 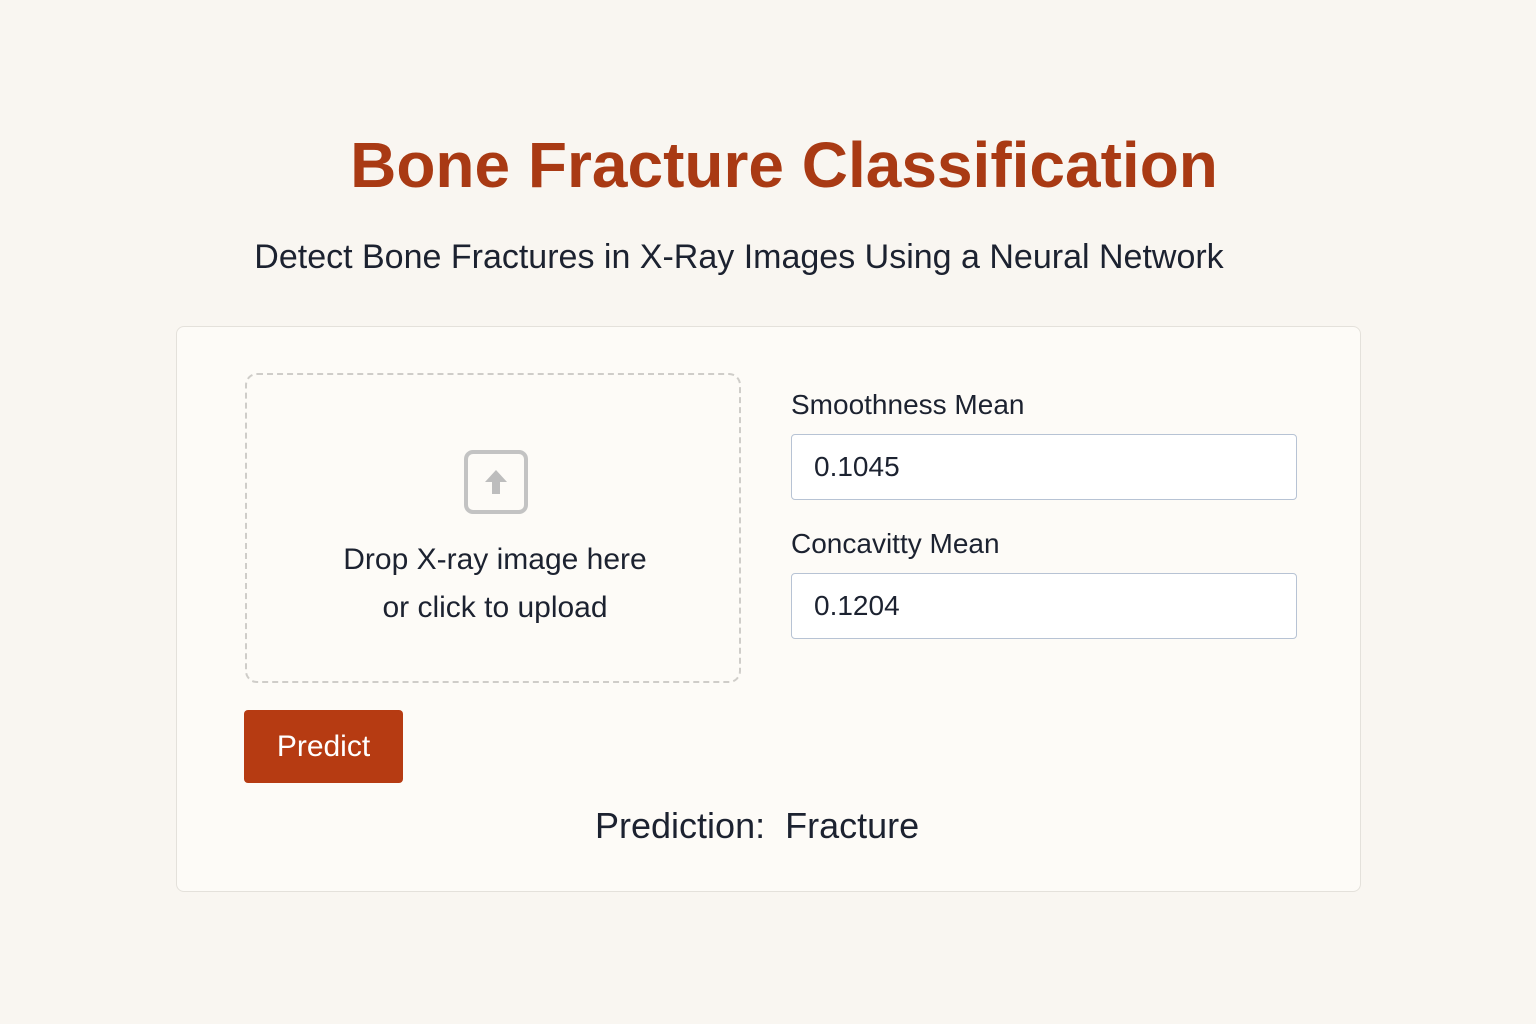 What do you see at coordinates (784, 165) in the screenshot?
I see `page-title: Bone Fracture Classification` at bounding box center [784, 165].